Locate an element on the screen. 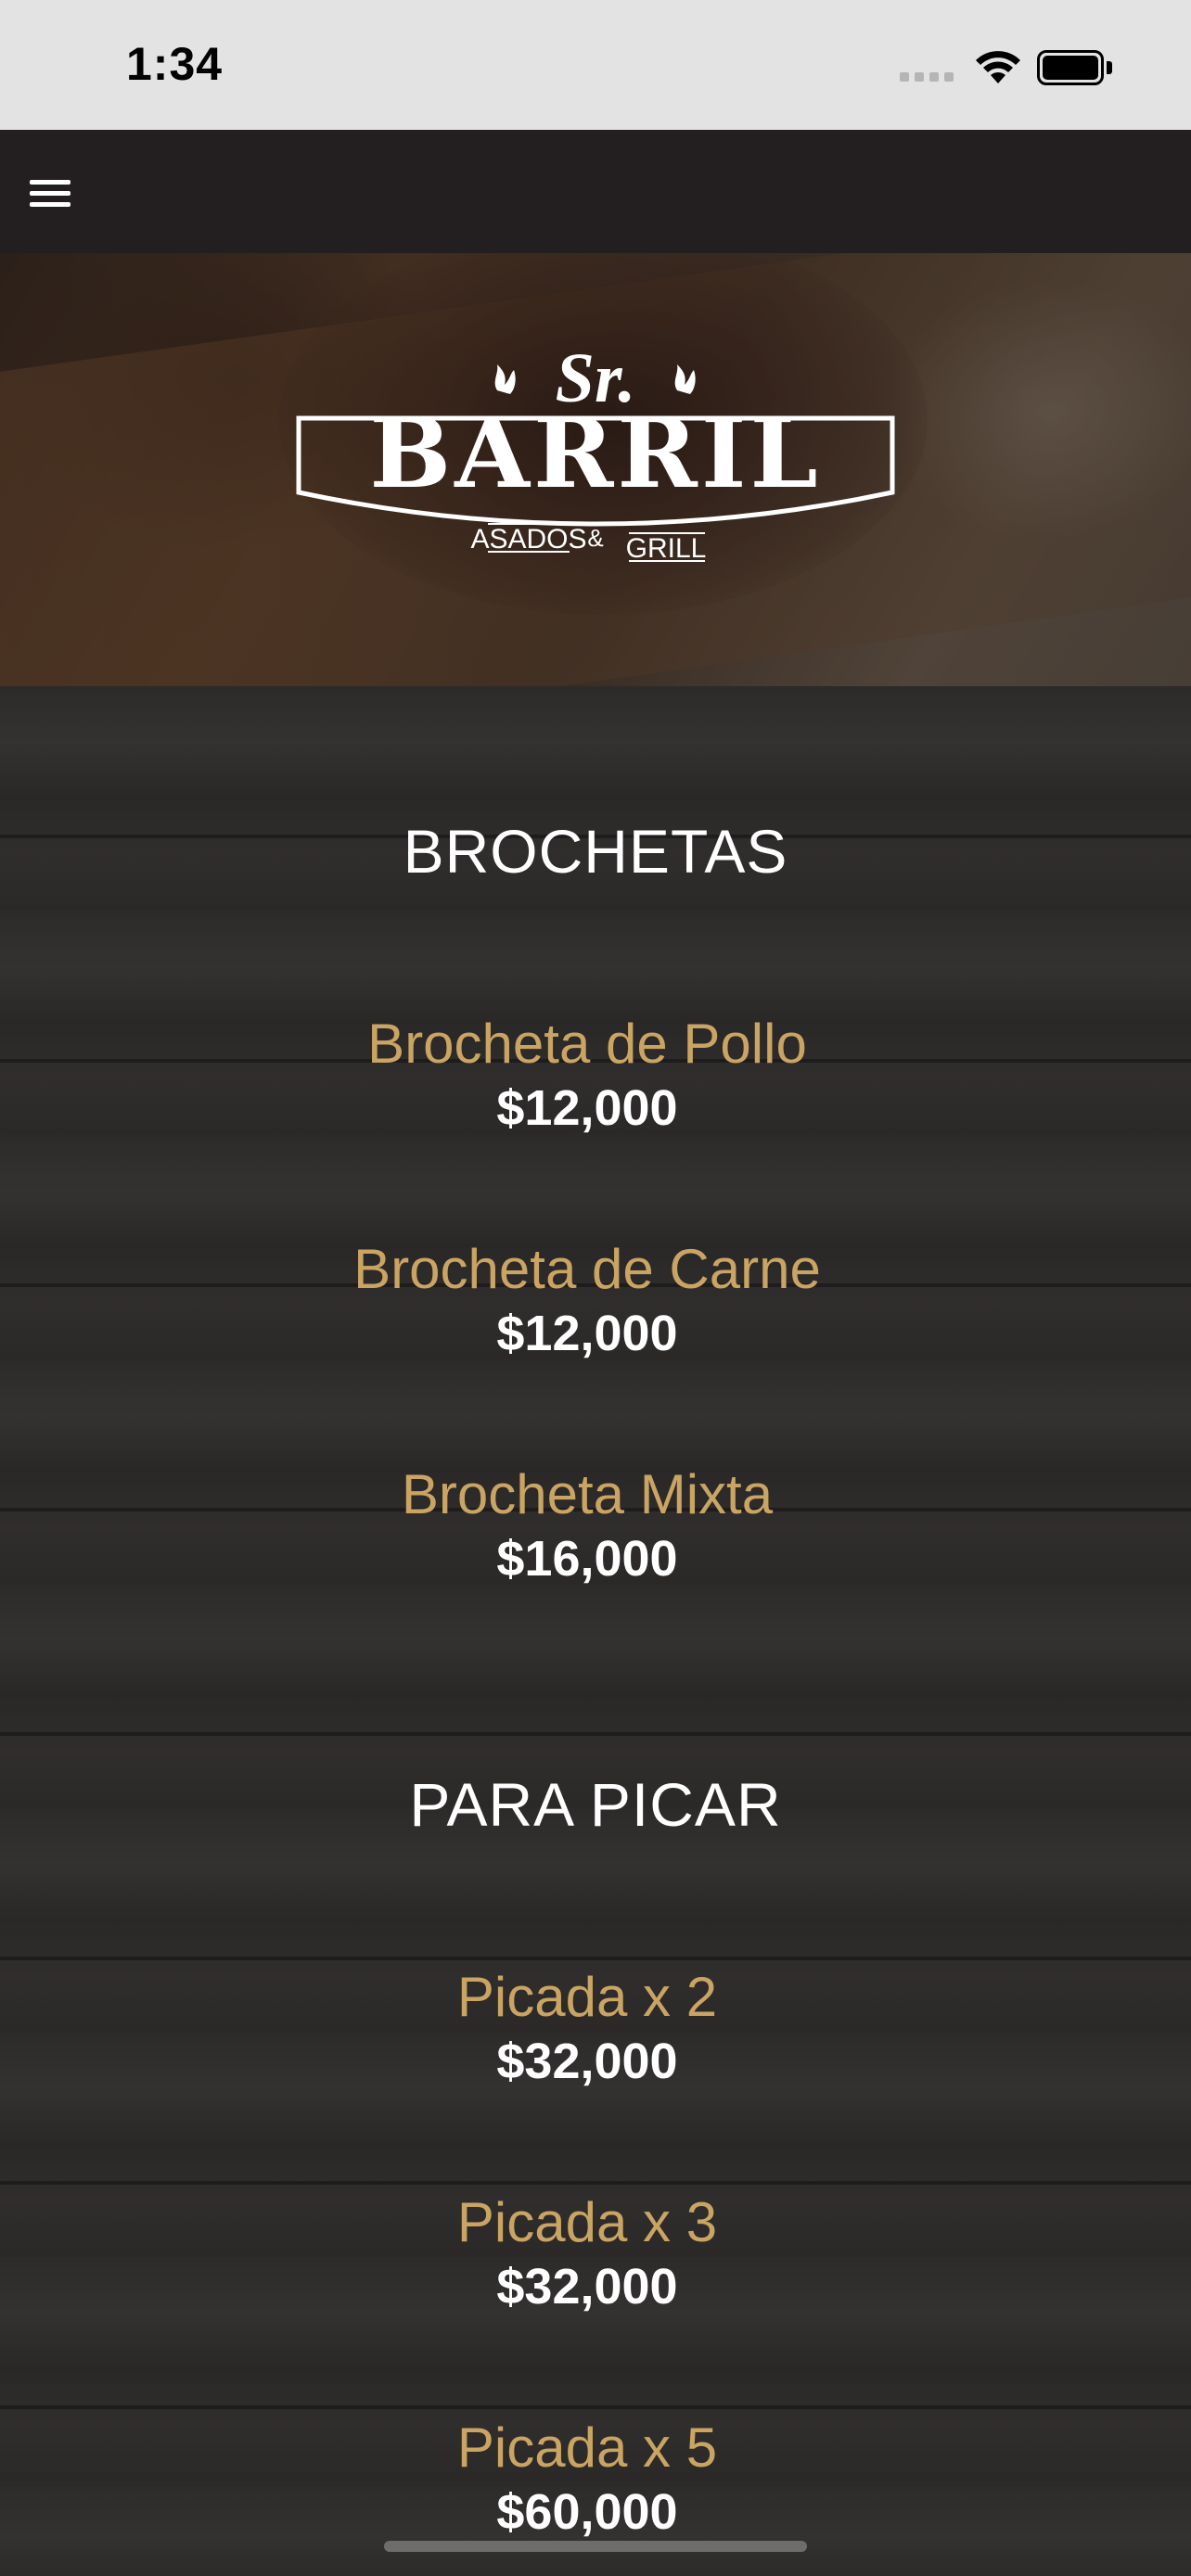 The width and height of the screenshot is (1191, 2576). item-name: Picada x 3 is located at coordinates (587, 2222).